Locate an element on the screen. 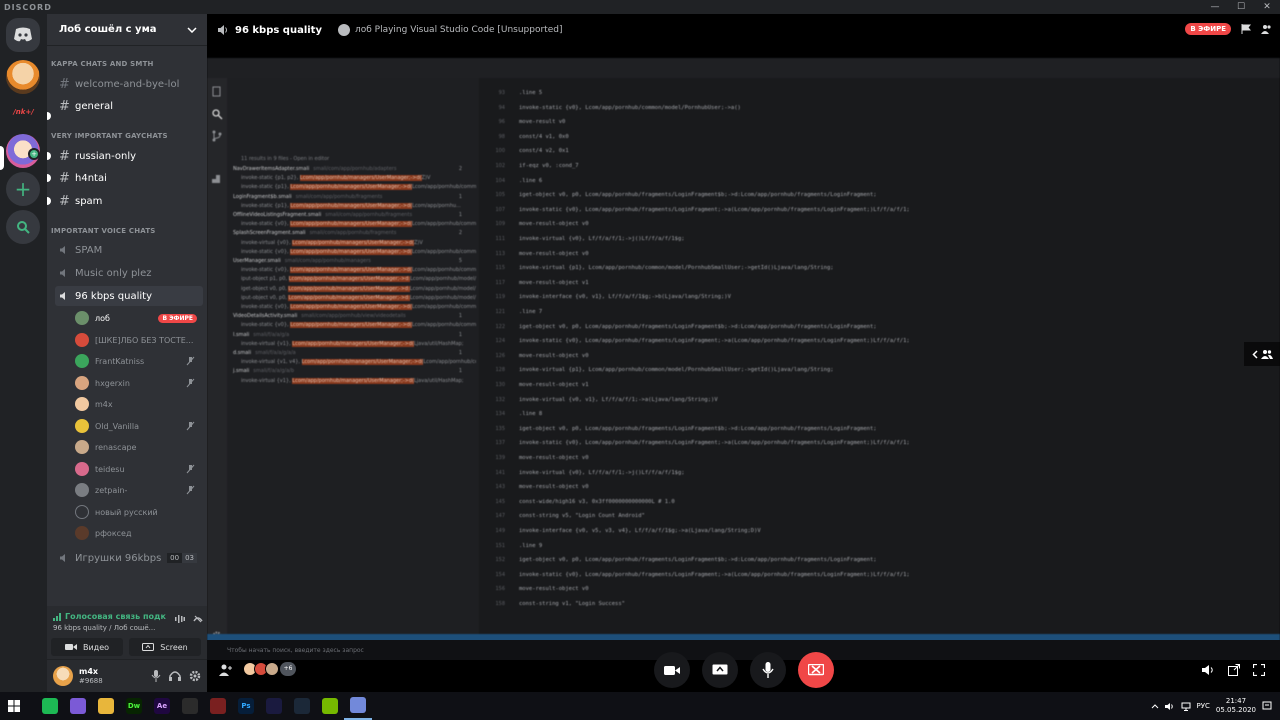 The width and height of the screenshot is (1280, 720). headphones-icon is located at coordinates (175, 676).